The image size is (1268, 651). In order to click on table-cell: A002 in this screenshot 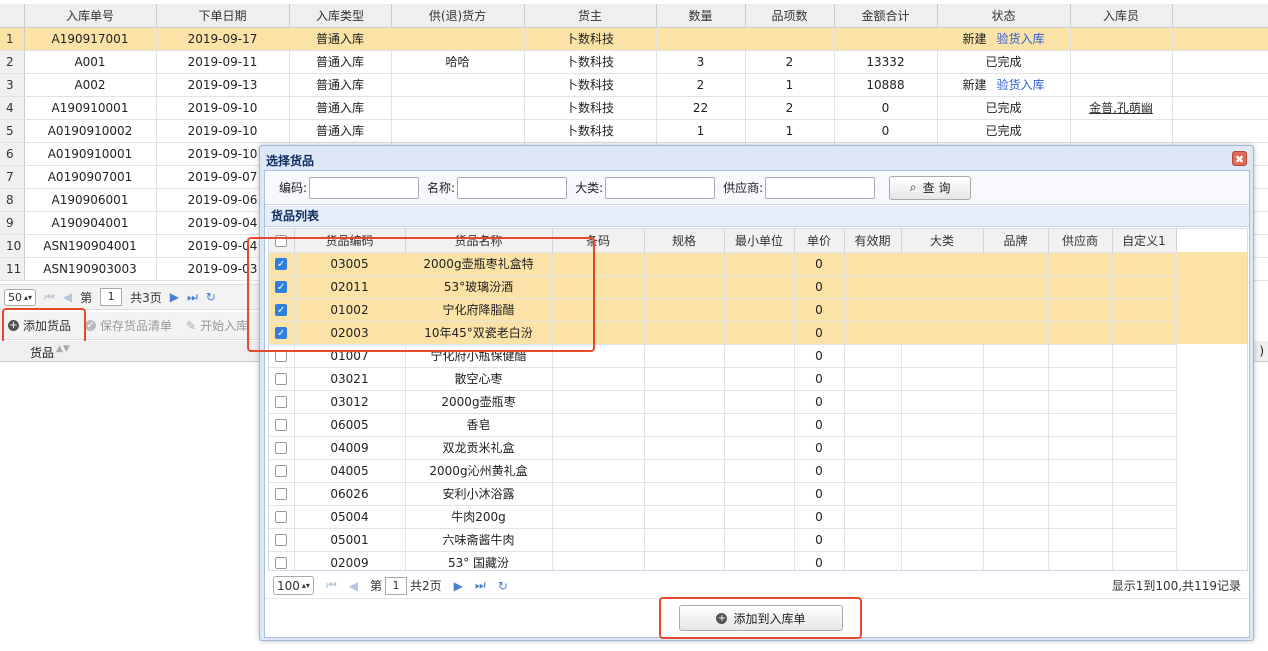, I will do `click(90, 85)`.